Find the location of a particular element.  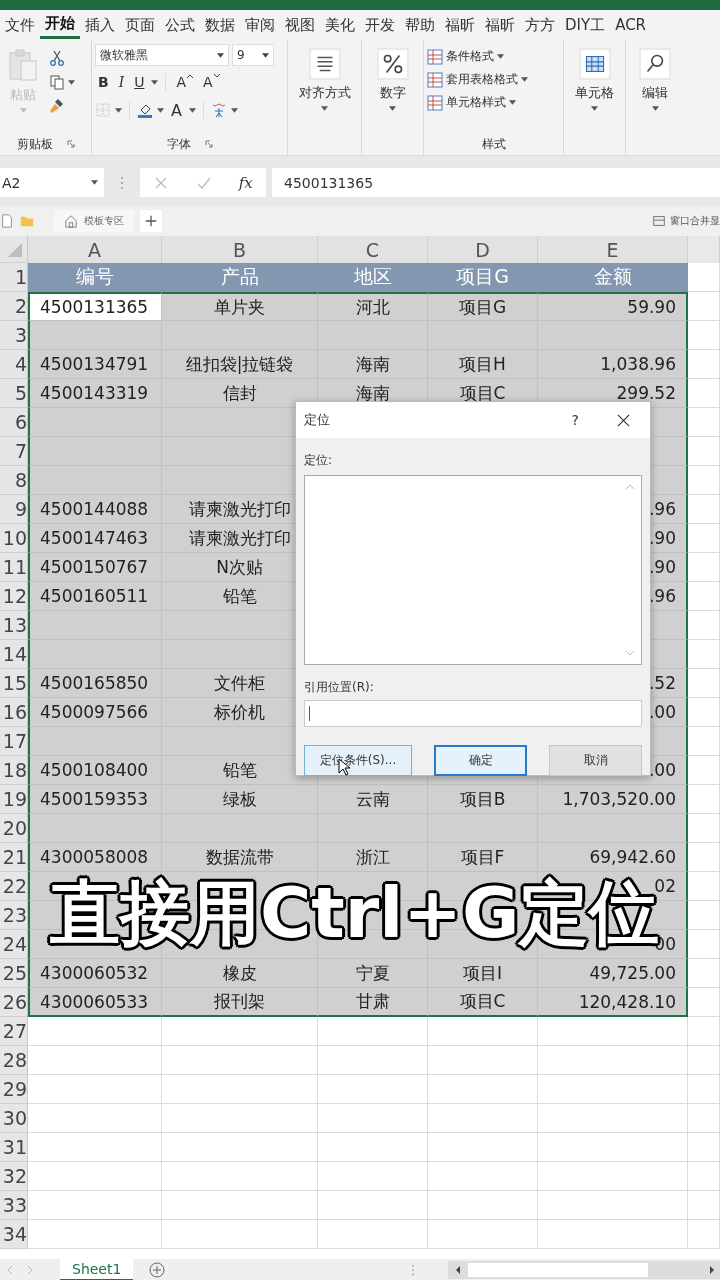

dialog-button: 取消 is located at coordinates (595, 760).